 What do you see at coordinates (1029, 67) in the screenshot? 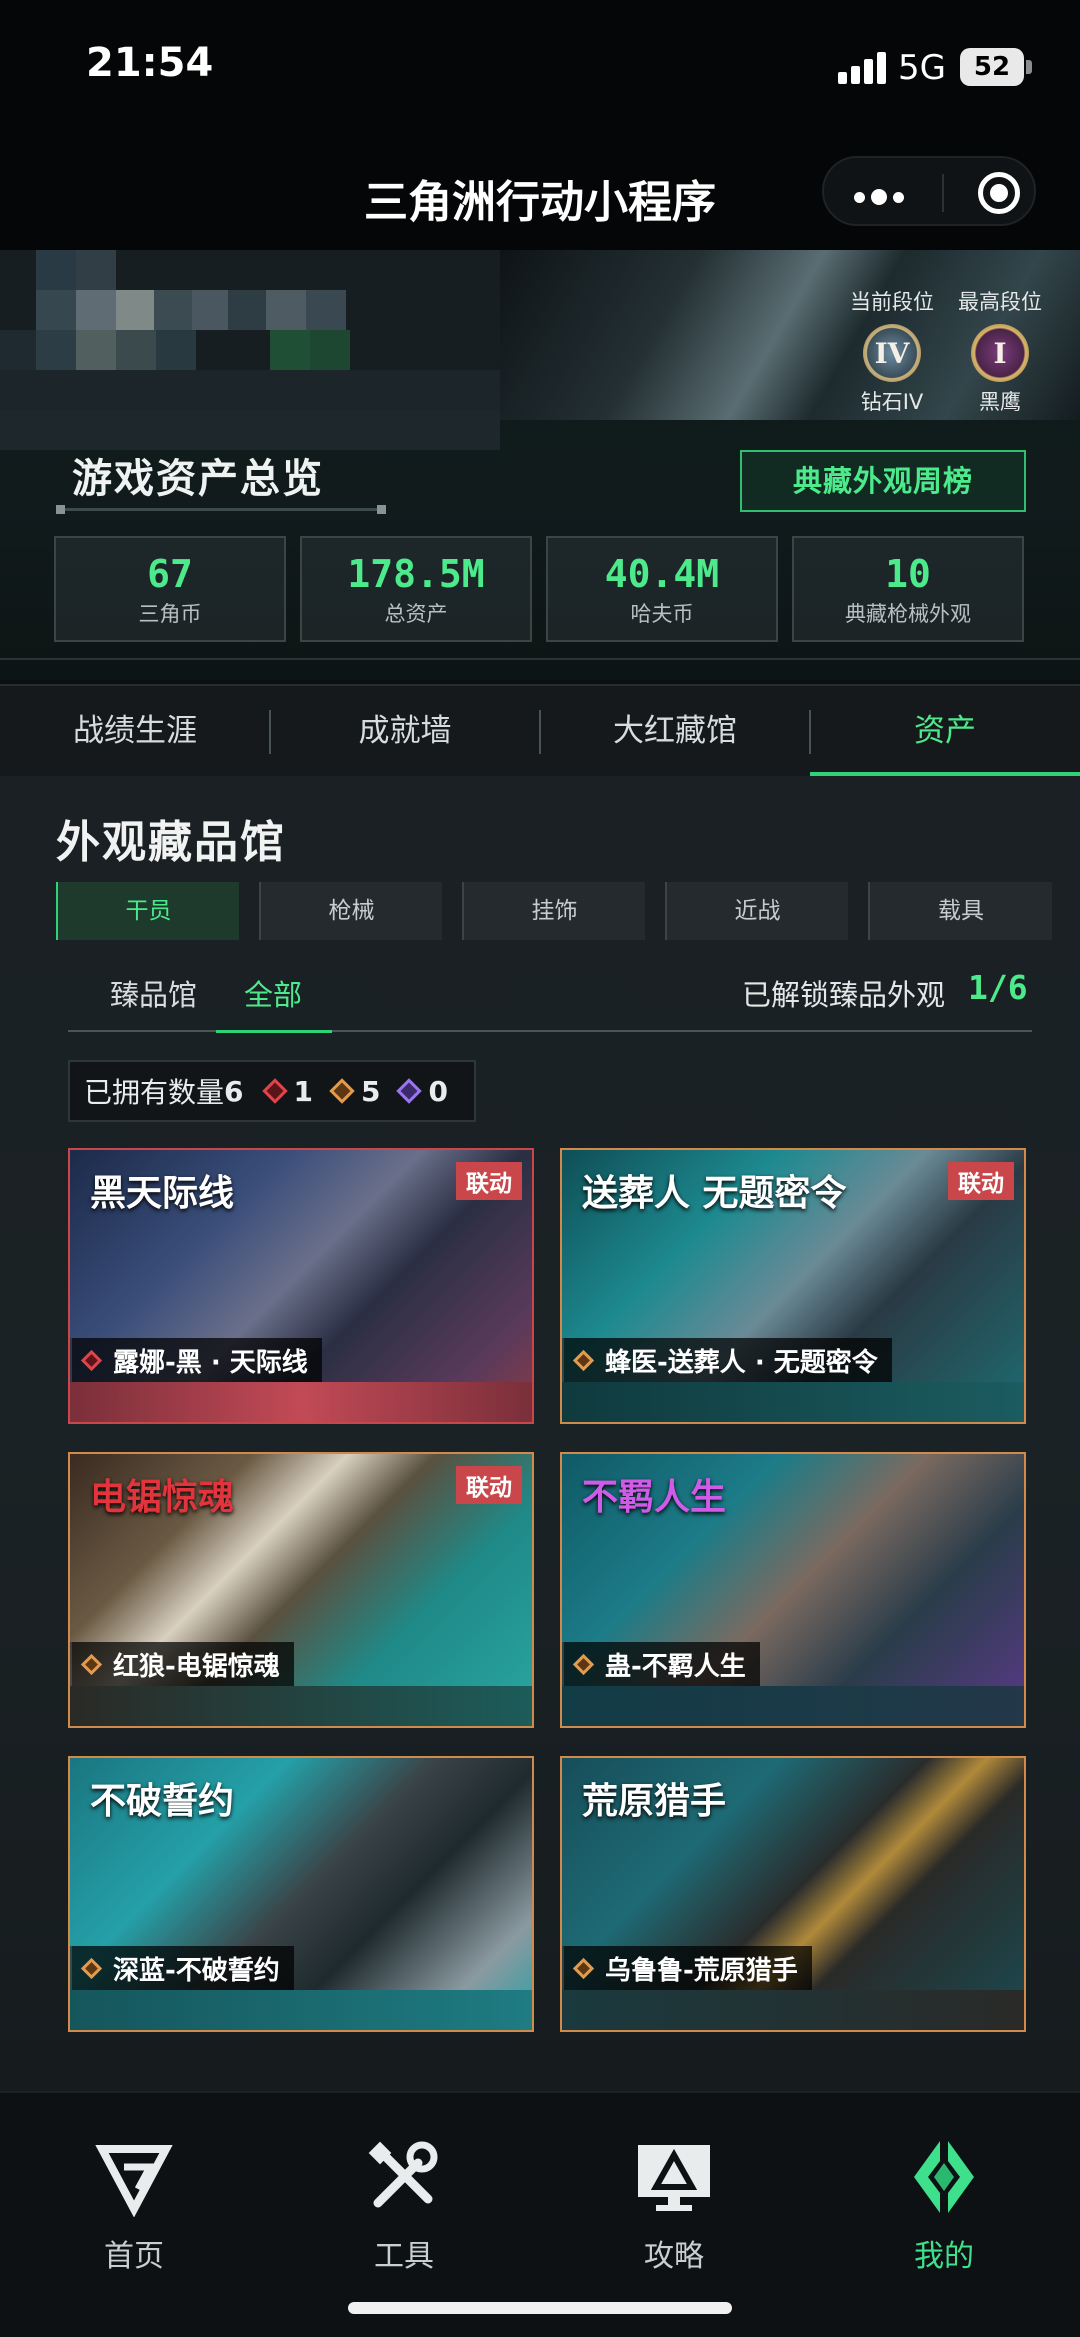
I see `battery-nub` at bounding box center [1029, 67].